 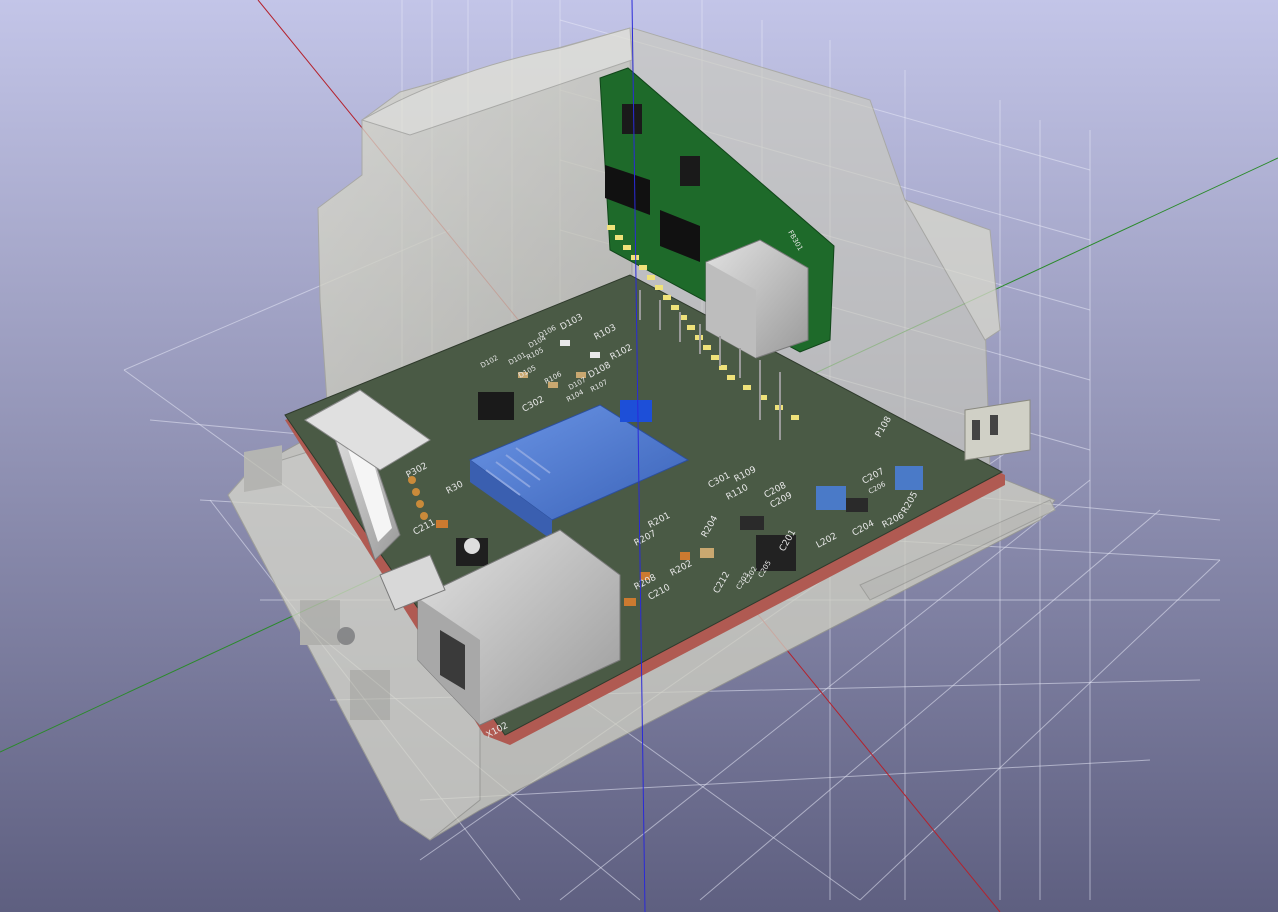 I want to click on side-connector, so click(x=997, y=430).